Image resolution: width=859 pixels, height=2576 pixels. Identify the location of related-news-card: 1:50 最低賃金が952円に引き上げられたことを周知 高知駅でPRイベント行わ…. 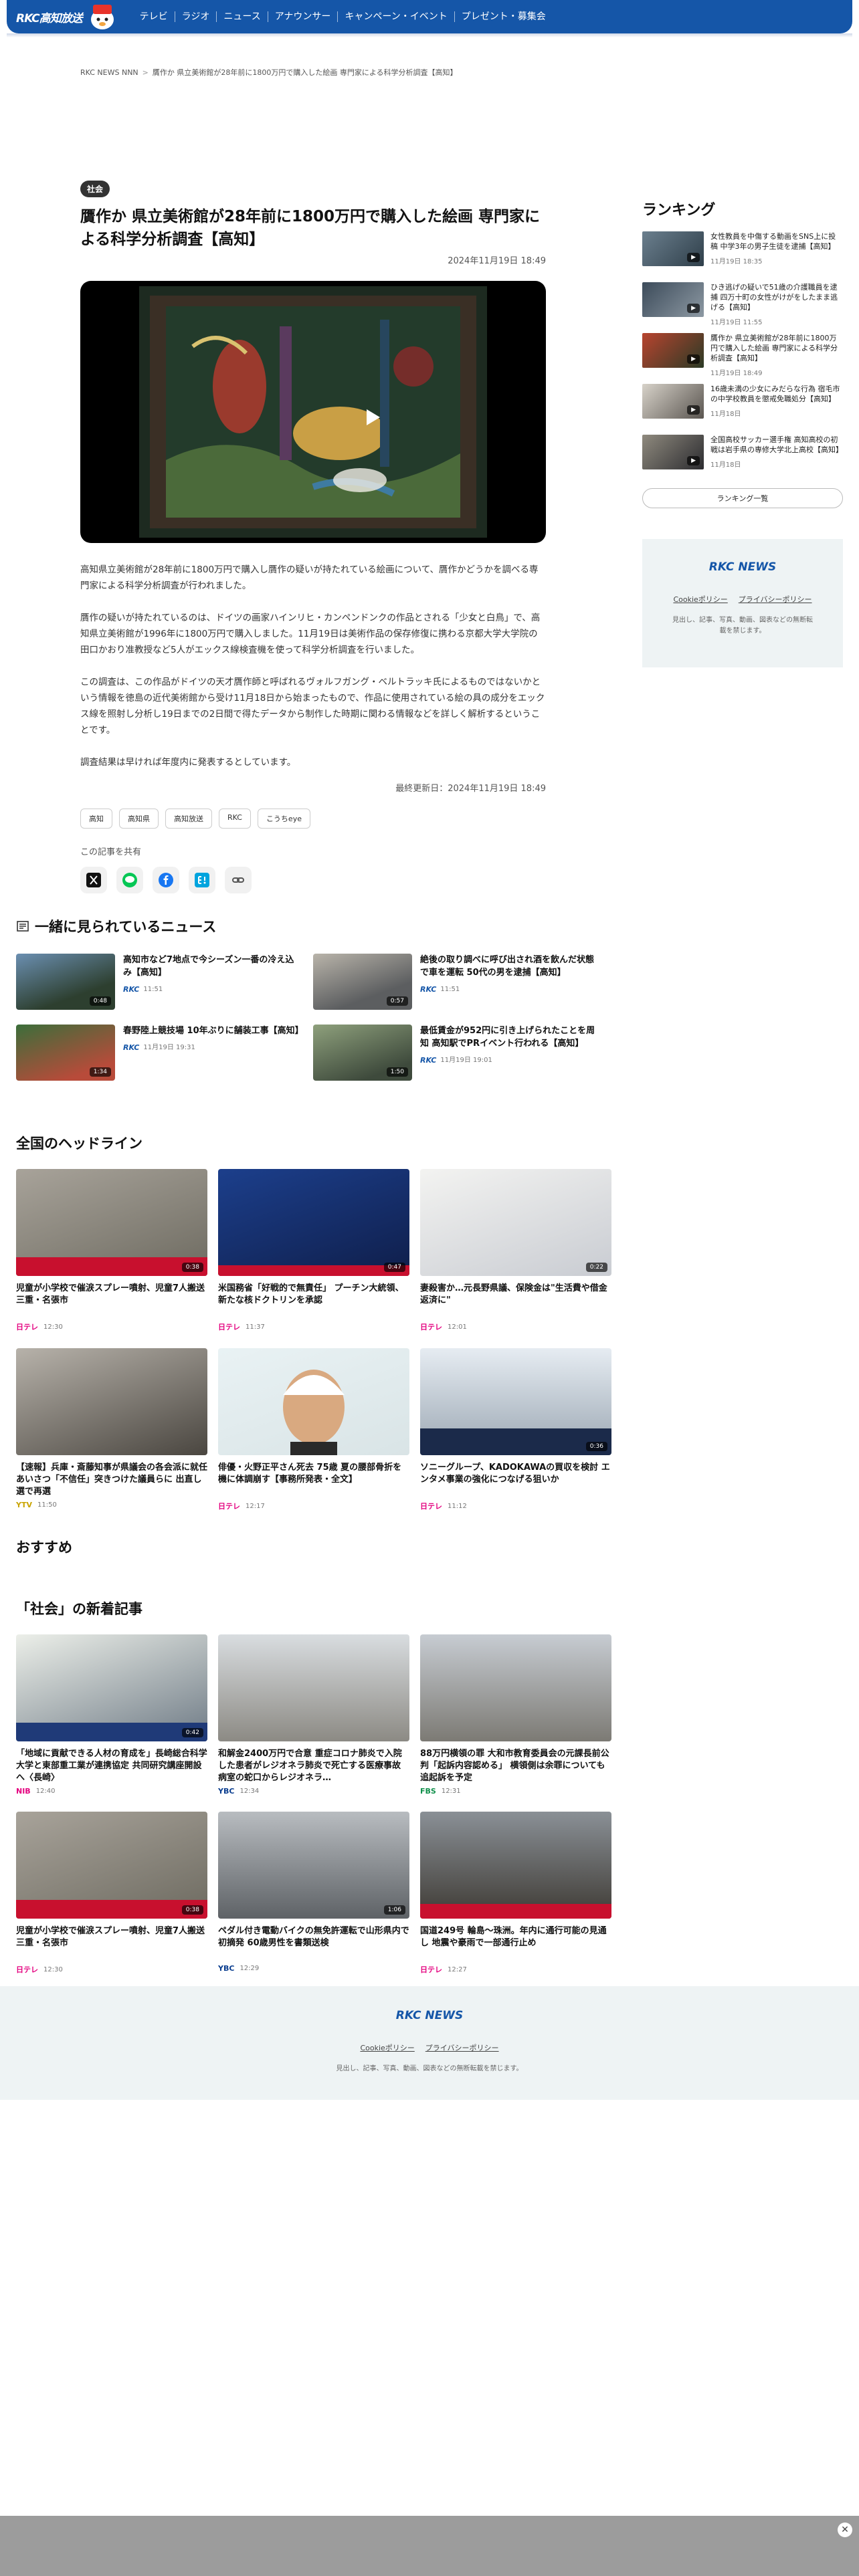
(461, 1053).